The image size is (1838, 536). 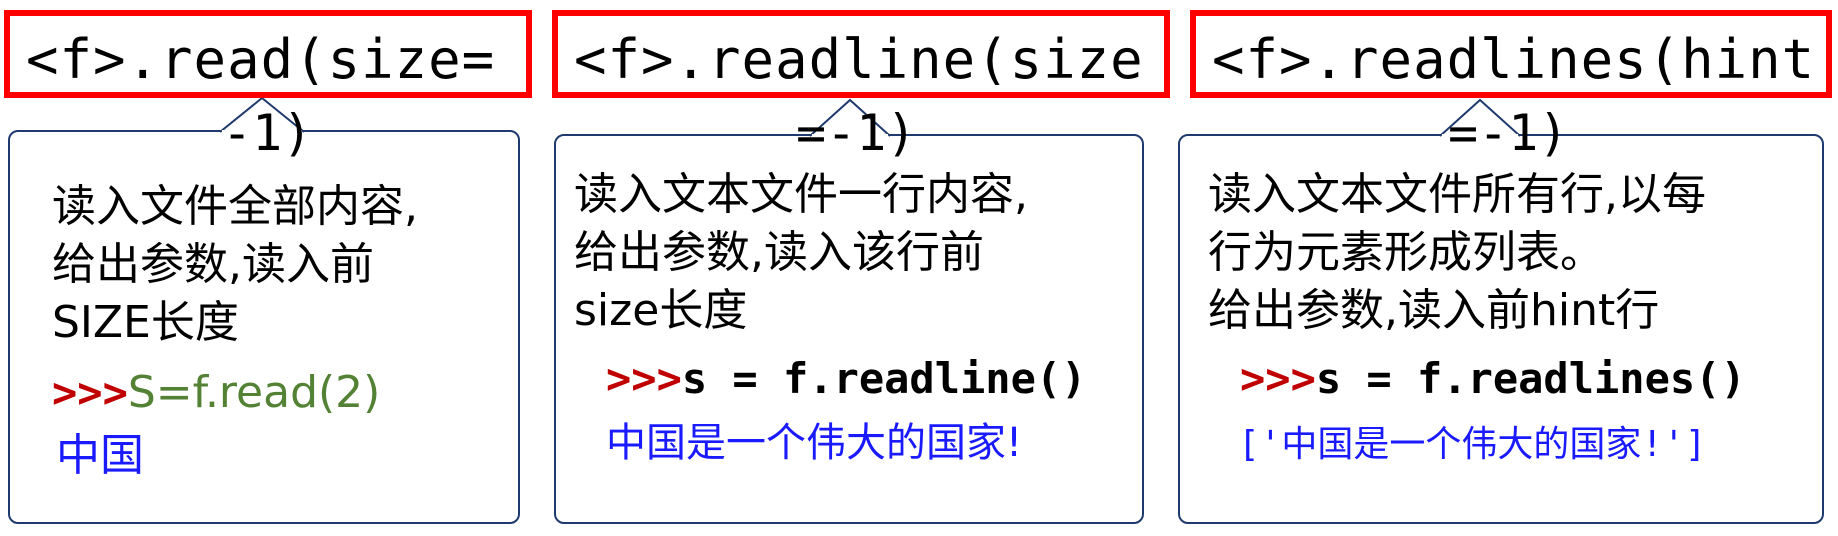 What do you see at coordinates (1434, 310) in the screenshot?
I see `description-line: 给出参数,读入前hint行` at bounding box center [1434, 310].